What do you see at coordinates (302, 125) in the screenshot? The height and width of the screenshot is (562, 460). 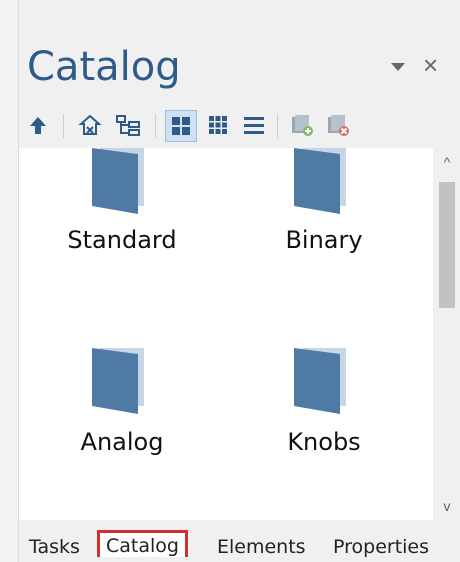 I see `add-element-icon` at bounding box center [302, 125].